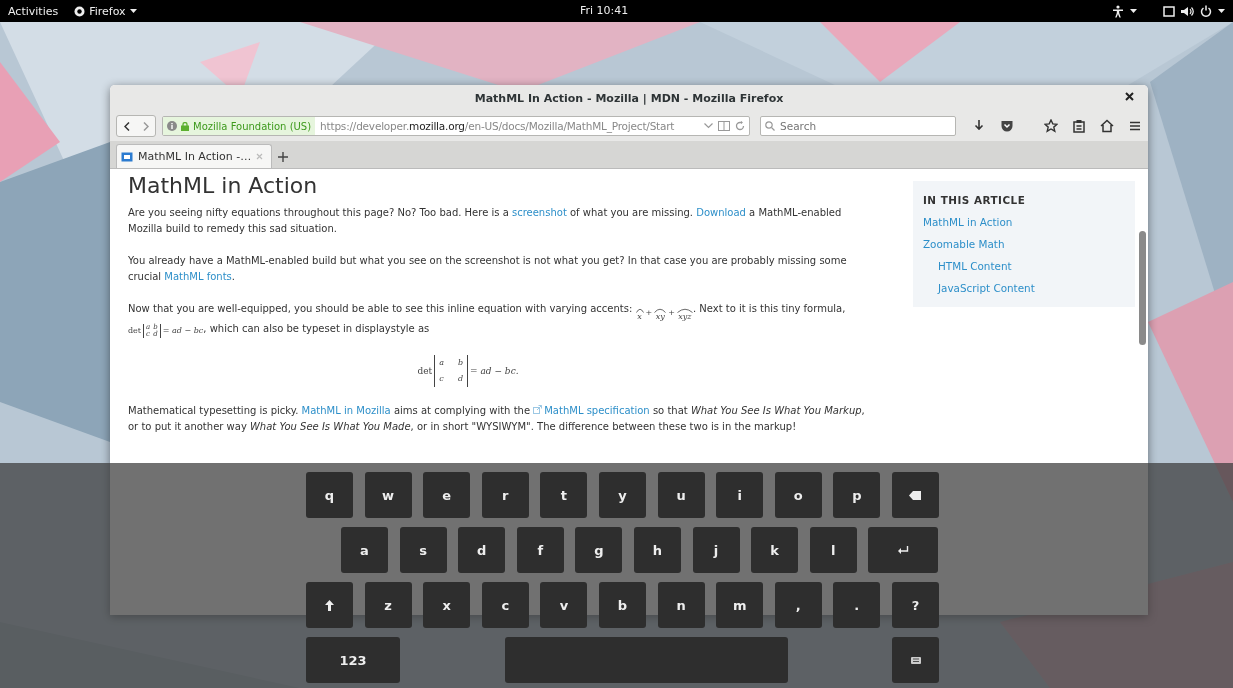 The width and height of the screenshot is (1233, 688). Describe the element at coordinates (1135, 126) in the screenshot. I see `menu-icon` at that location.